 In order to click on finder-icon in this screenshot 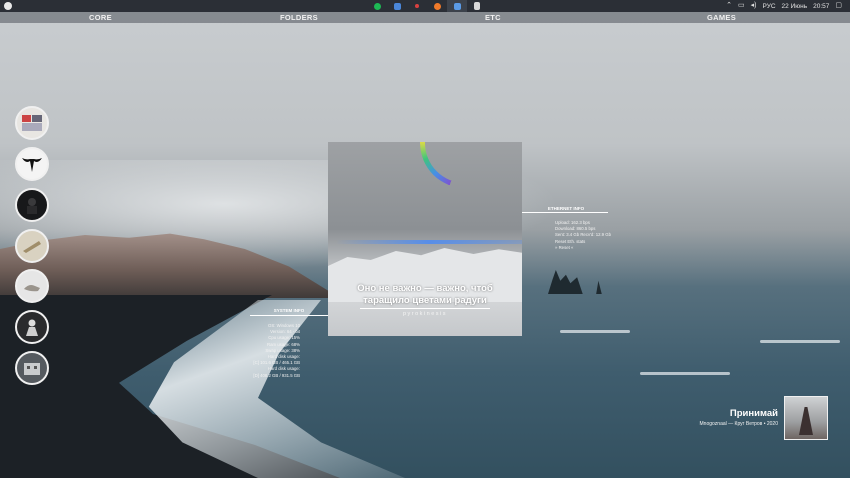, I will do `click(397, 6)`.